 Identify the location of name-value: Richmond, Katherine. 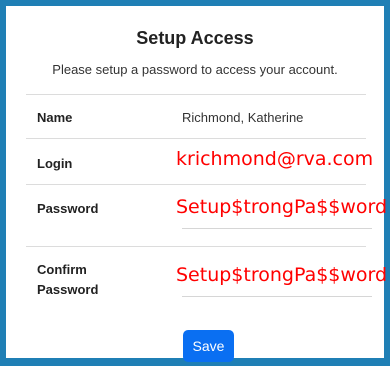
(243, 117).